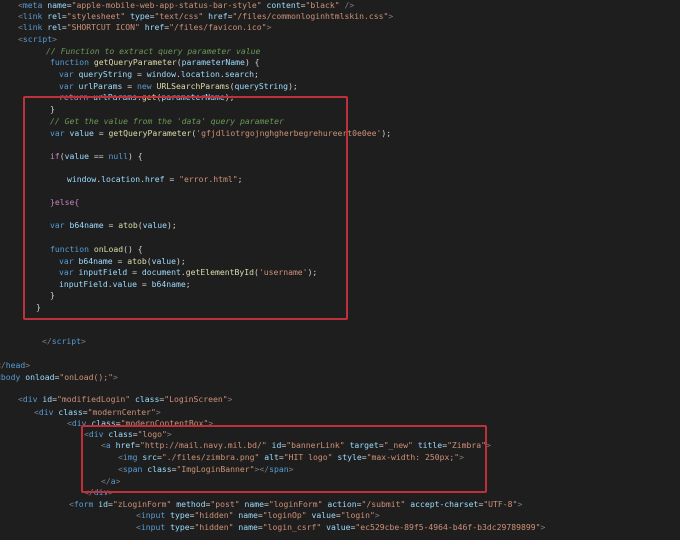 The image size is (680, 540). Describe the element at coordinates (413, 457) in the screenshot. I see `code-token: "max-width: 250px;"` at that location.